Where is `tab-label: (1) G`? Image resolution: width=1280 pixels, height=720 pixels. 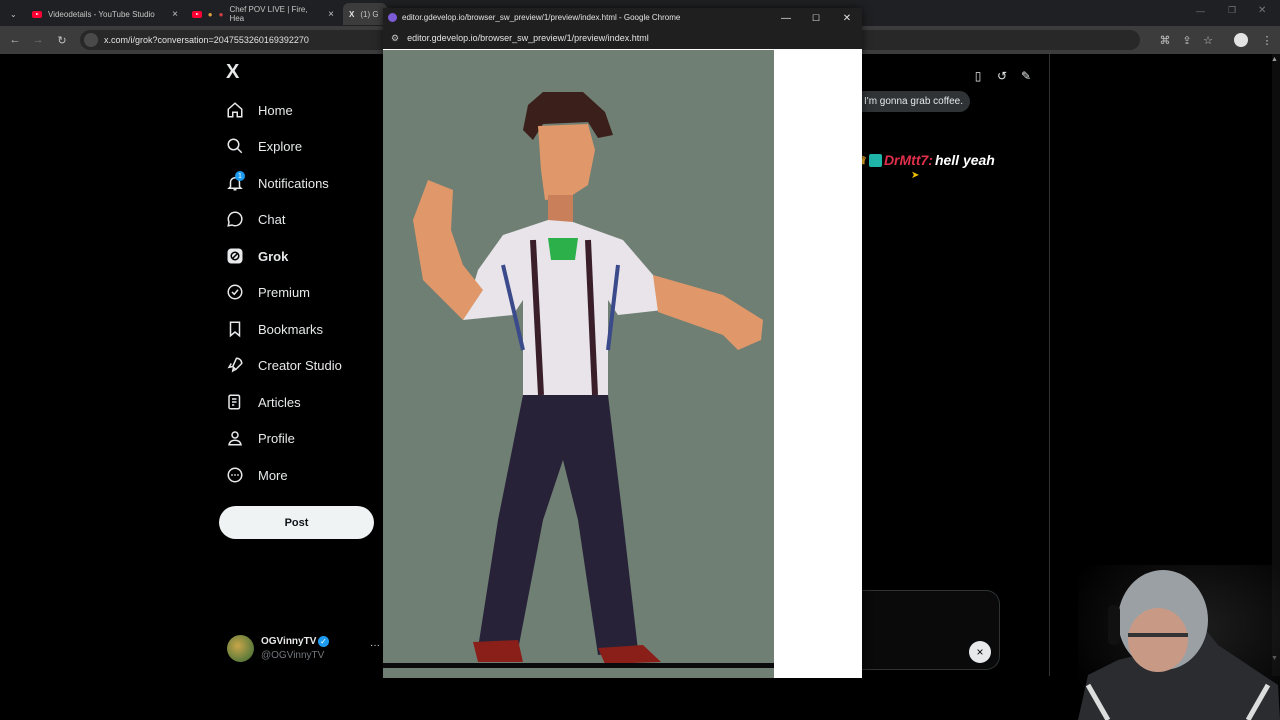
tab-label: (1) G is located at coordinates (369, 14).